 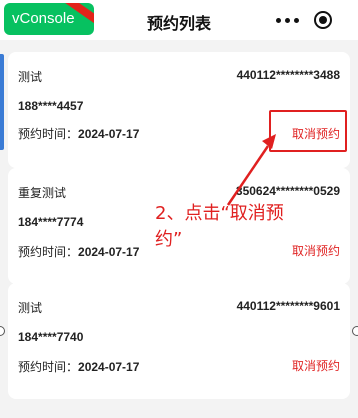 What do you see at coordinates (51, 106) in the screenshot?
I see `appointment-phone: 188****4457` at bounding box center [51, 106].